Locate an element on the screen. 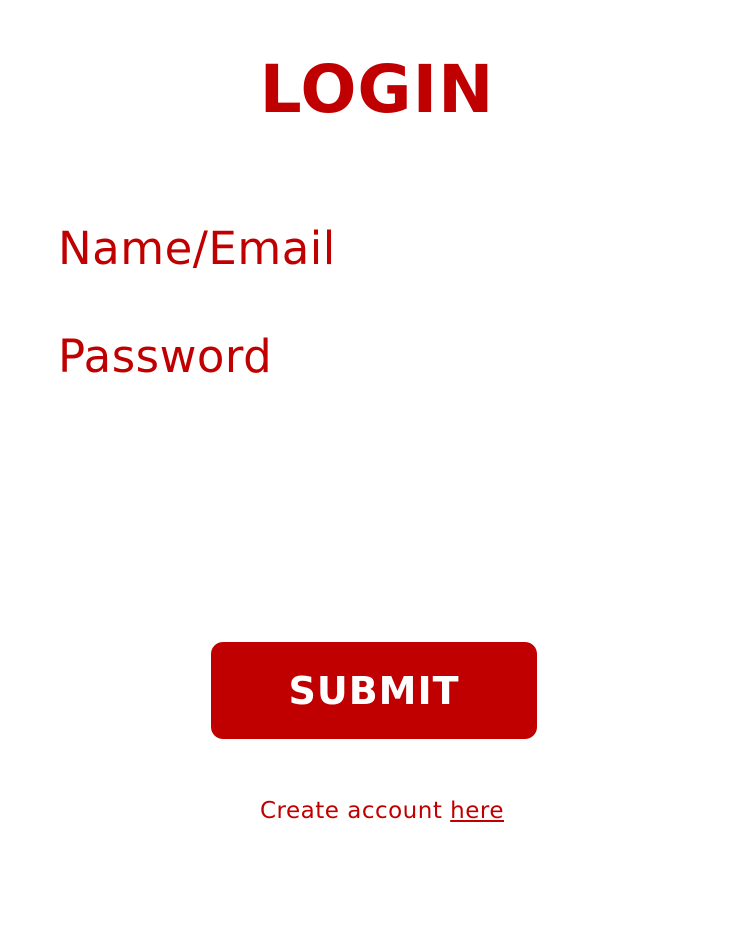 The width and height of the screenshot is (754, 932). name-email-label: Name/Email is located at coordinates (197, 248).